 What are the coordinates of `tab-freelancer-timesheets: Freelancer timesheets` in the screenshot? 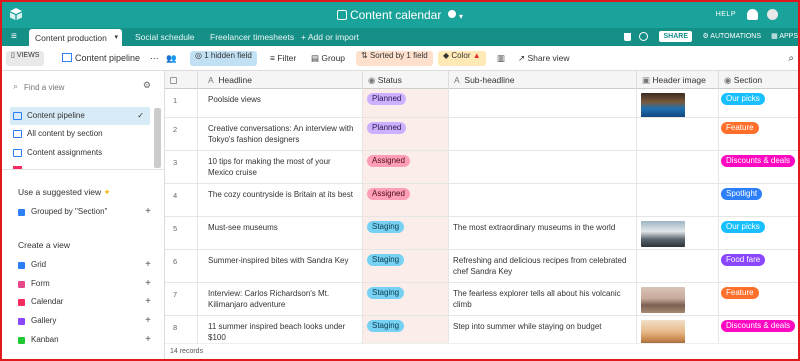 It's located at (252, 37).